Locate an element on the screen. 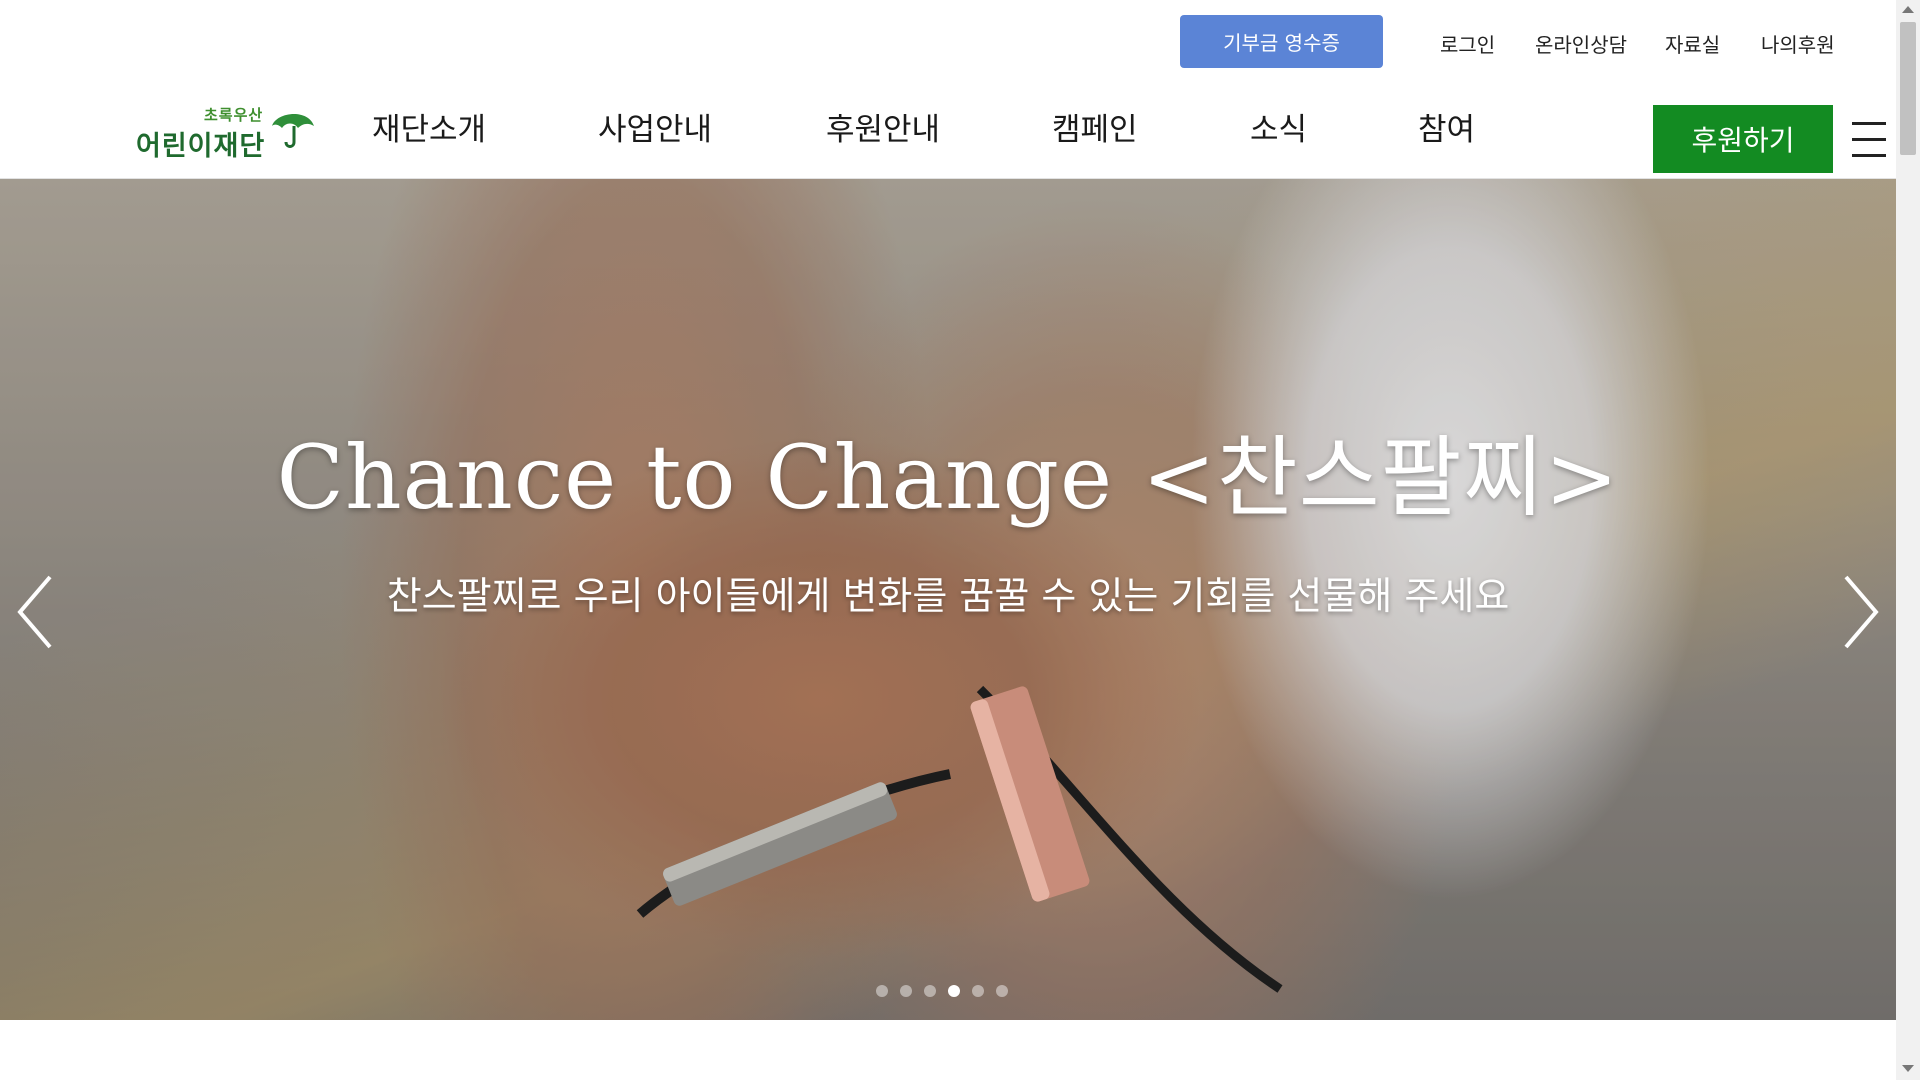  hero-title: Chance to Change <찬스팔찌> is located at coordinates (948, 477).